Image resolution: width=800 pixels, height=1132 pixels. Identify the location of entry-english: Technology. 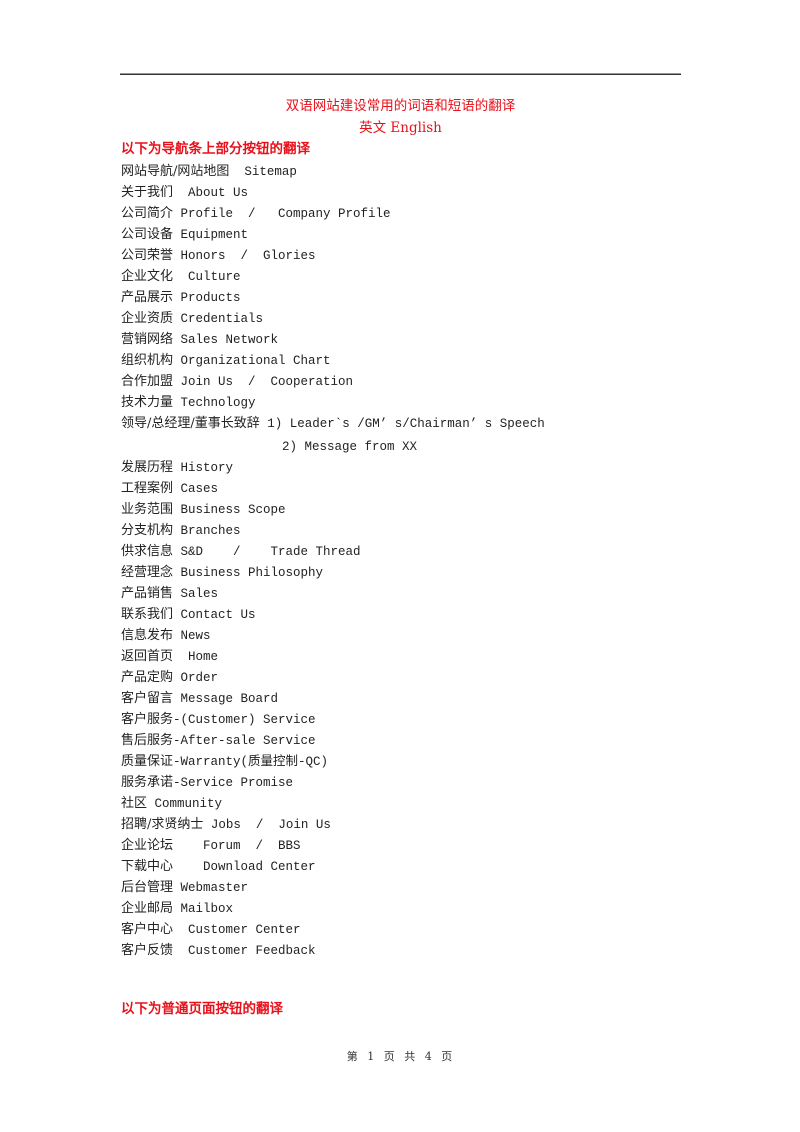
(214, 403).